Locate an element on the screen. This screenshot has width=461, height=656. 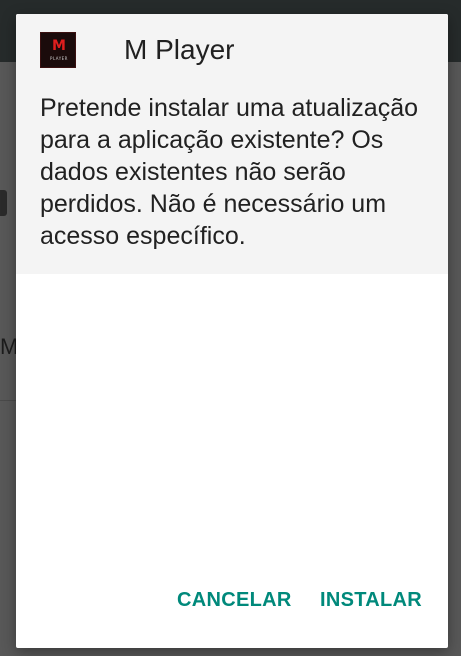
dialog-title: M Player is located at coordinates (179, 49).